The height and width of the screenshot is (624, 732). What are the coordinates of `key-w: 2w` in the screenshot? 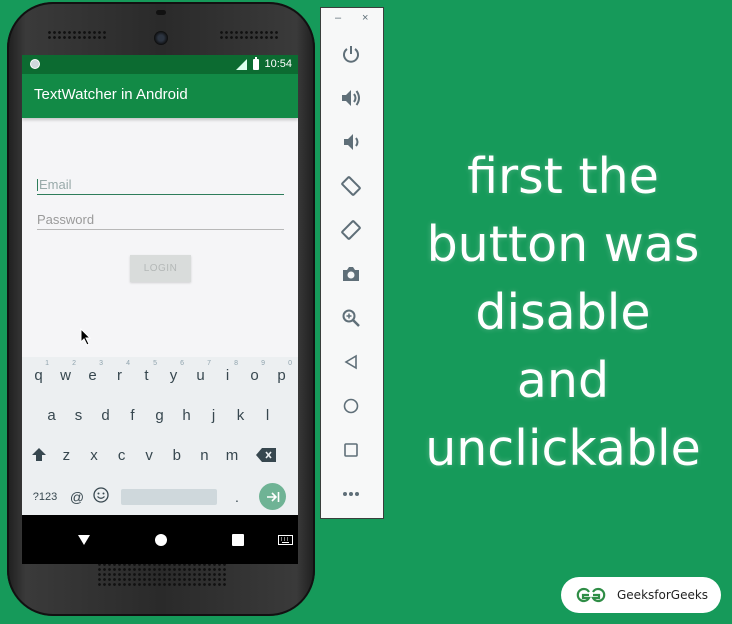 It's located at (65, 372).